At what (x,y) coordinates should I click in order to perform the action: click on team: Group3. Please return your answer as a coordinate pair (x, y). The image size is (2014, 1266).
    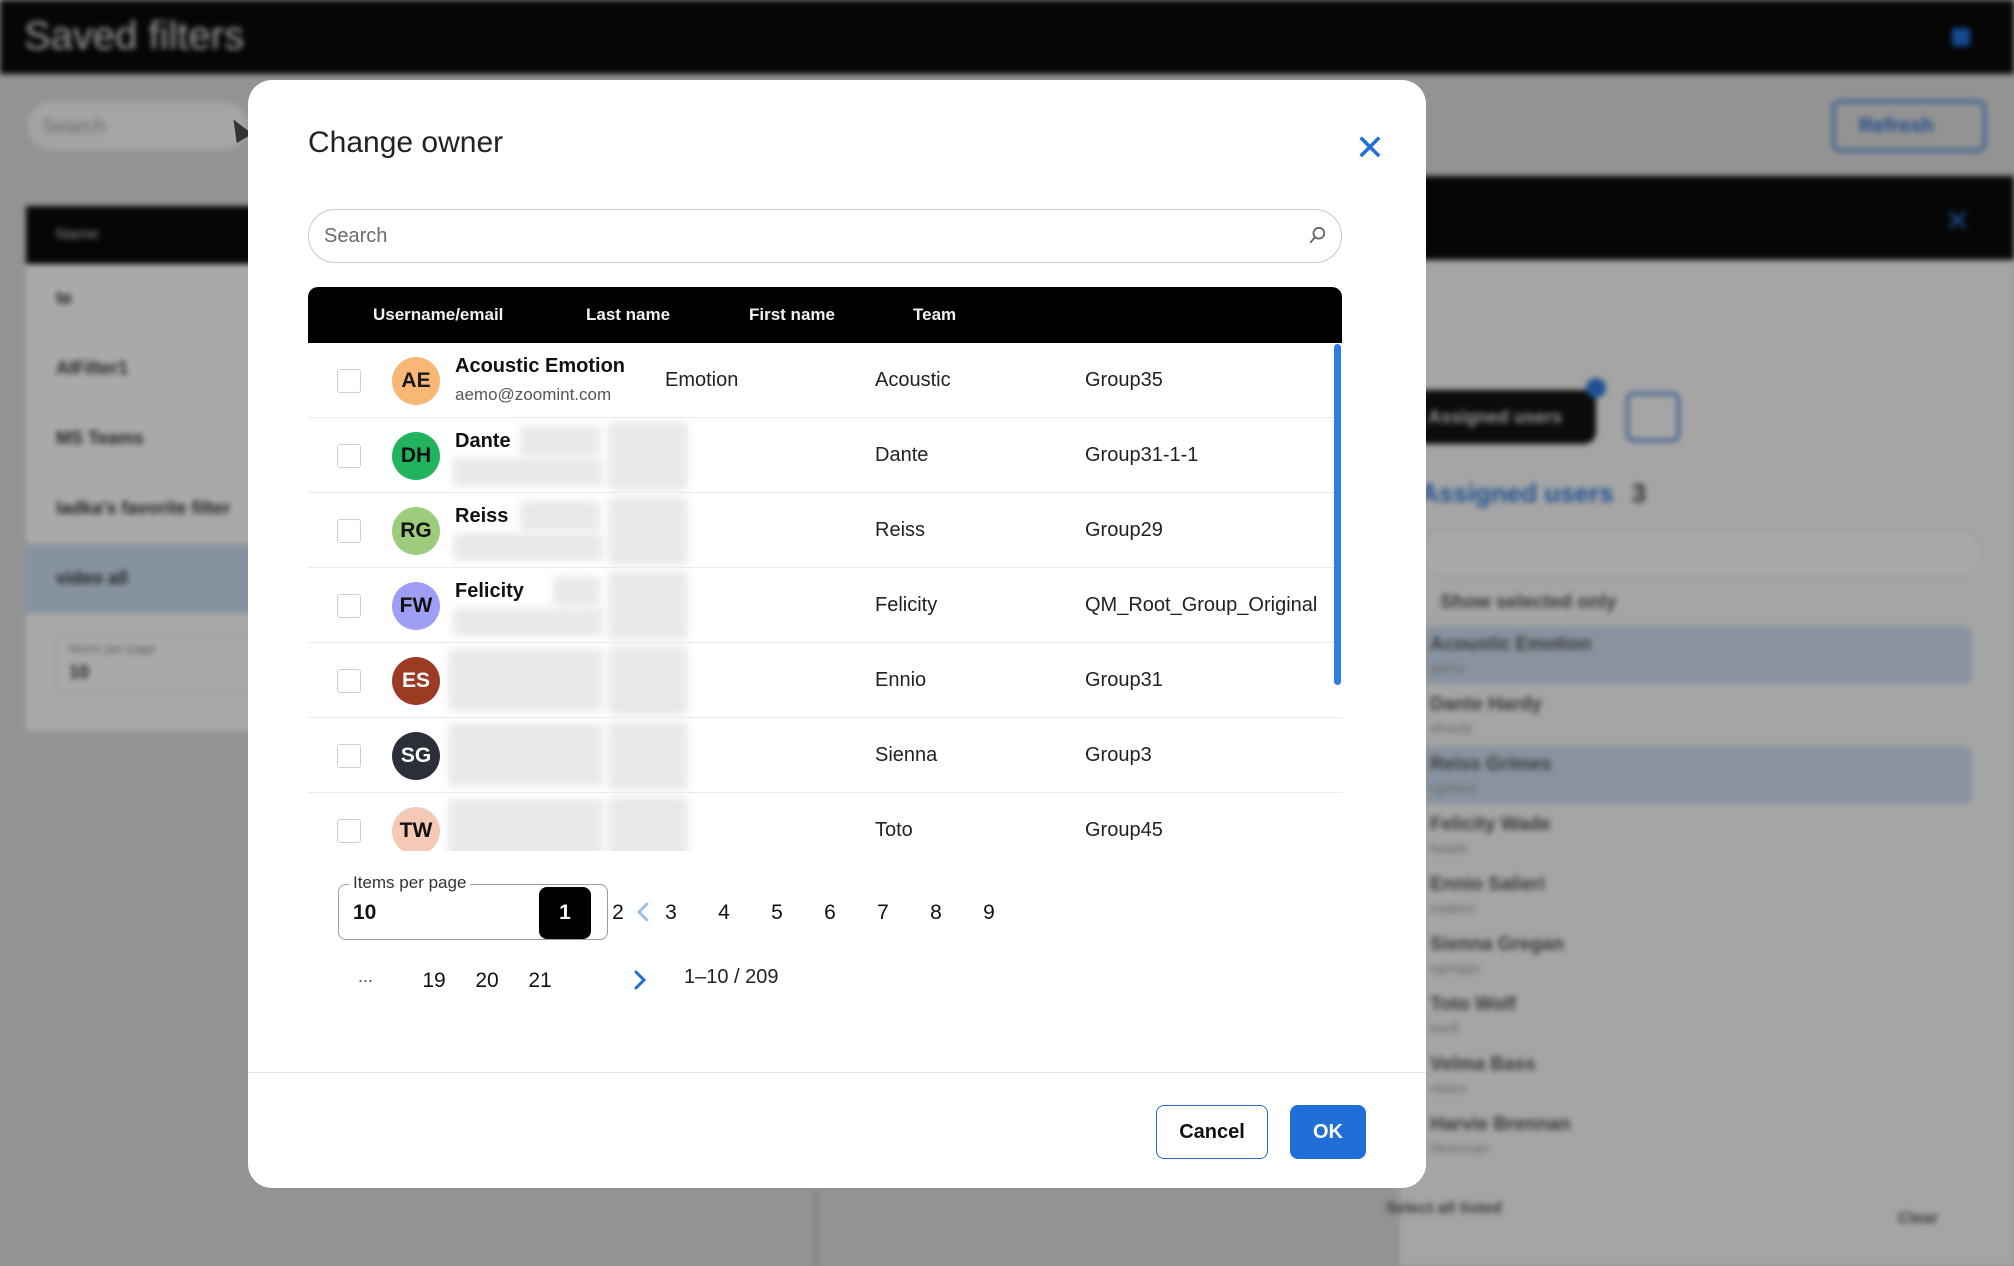
    Looking at the image, I should click on (1118, 755).